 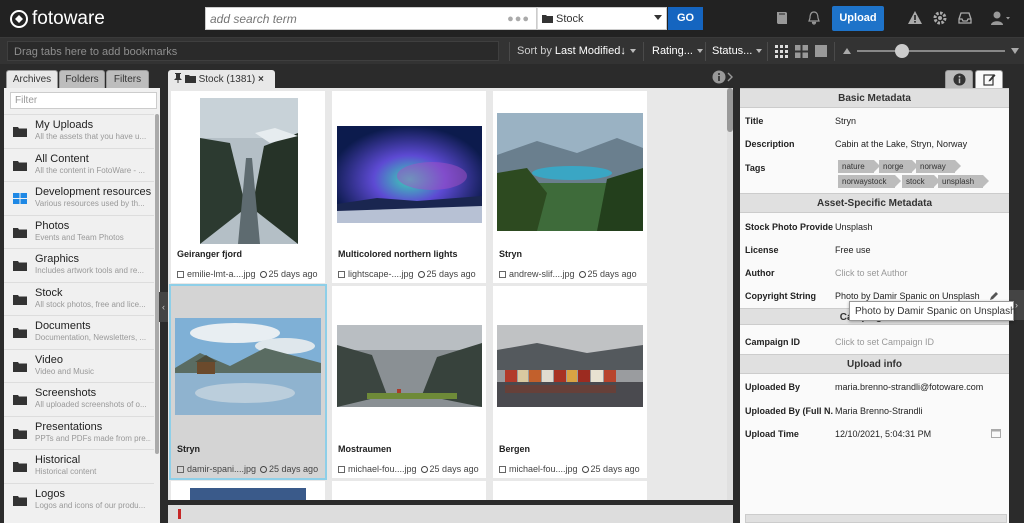 I want to click on pencil-icon, so click(x=994, y=295).